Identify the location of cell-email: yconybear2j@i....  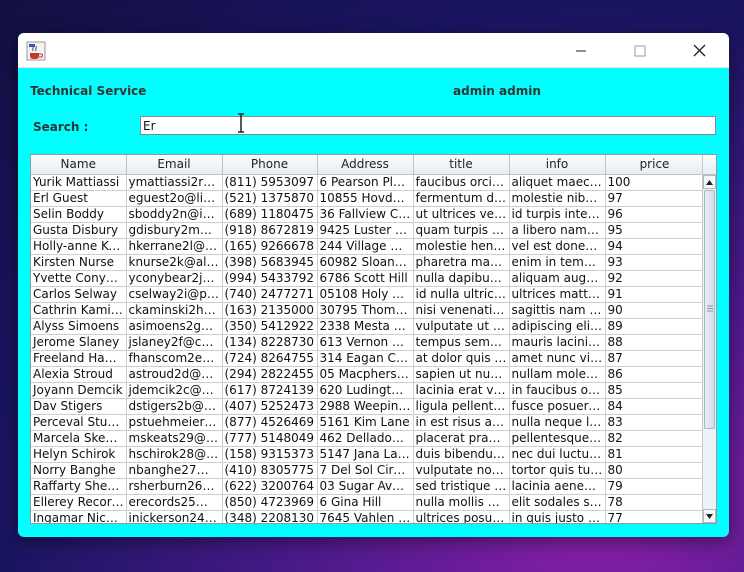
(174, 278).